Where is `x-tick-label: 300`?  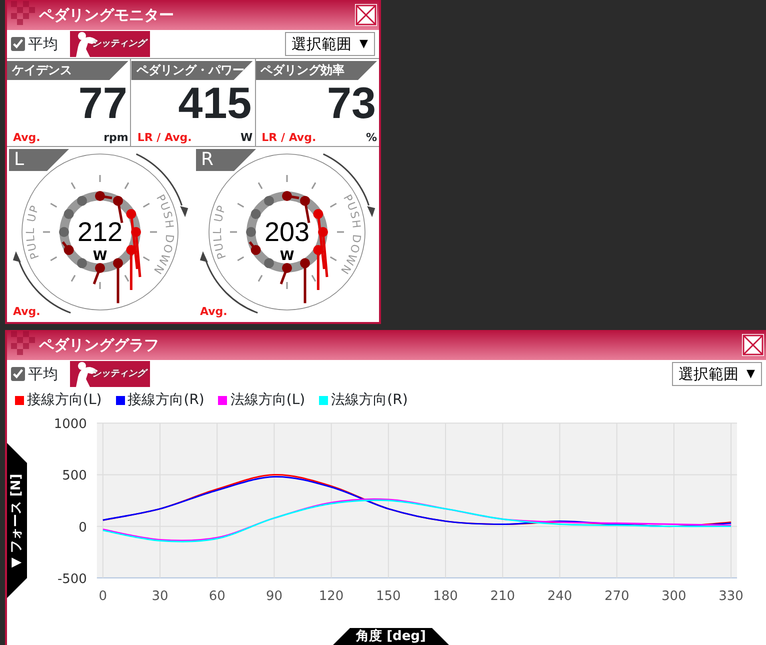 x-tick-label: 300 is located at coordinates (674, 596).